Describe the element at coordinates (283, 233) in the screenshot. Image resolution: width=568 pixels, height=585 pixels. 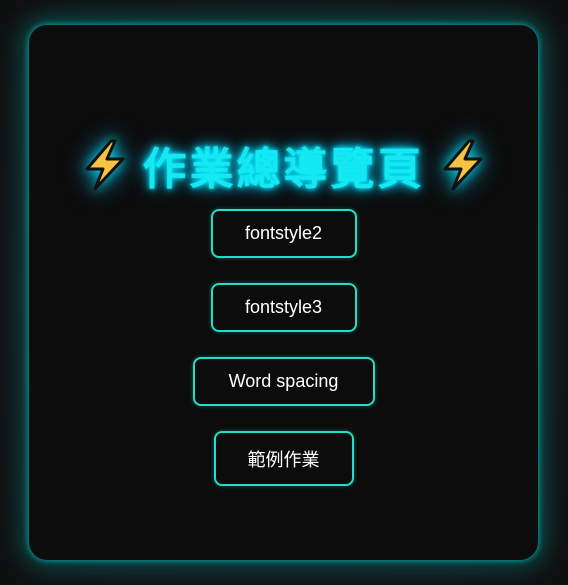
I see `link-button-fontstyle2: fontstyle2` at that location.